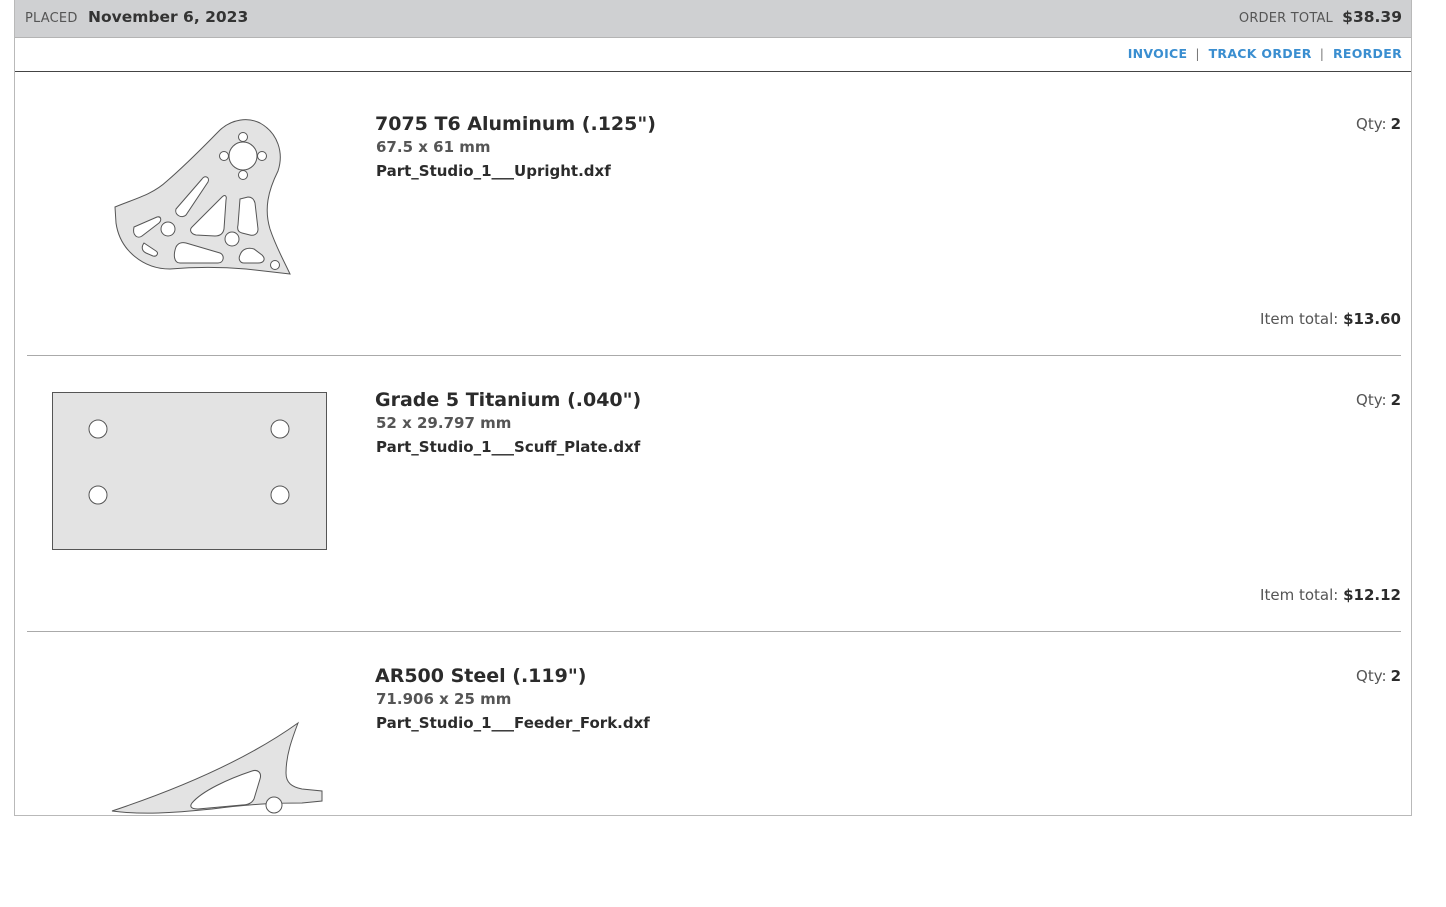 The height and width of the screenshot is (907, 1446). I want to click on upright-part-drawing-icon, so click(197, 199).